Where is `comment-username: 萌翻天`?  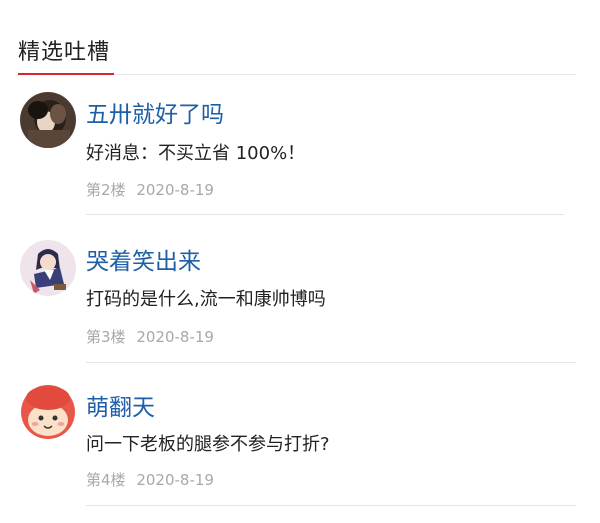 comment-username: 萌翻天 is located at coordinates (120, 408).